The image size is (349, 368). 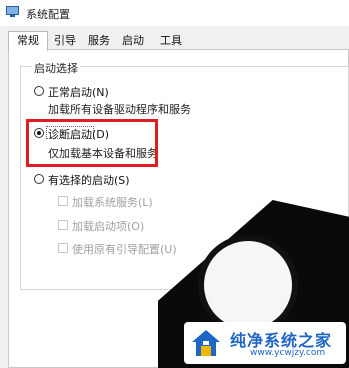 What do you see at coordinates (133, 40) in the screenshot?
I see `tab-startup: 启动` at bounding box center [133, 40].